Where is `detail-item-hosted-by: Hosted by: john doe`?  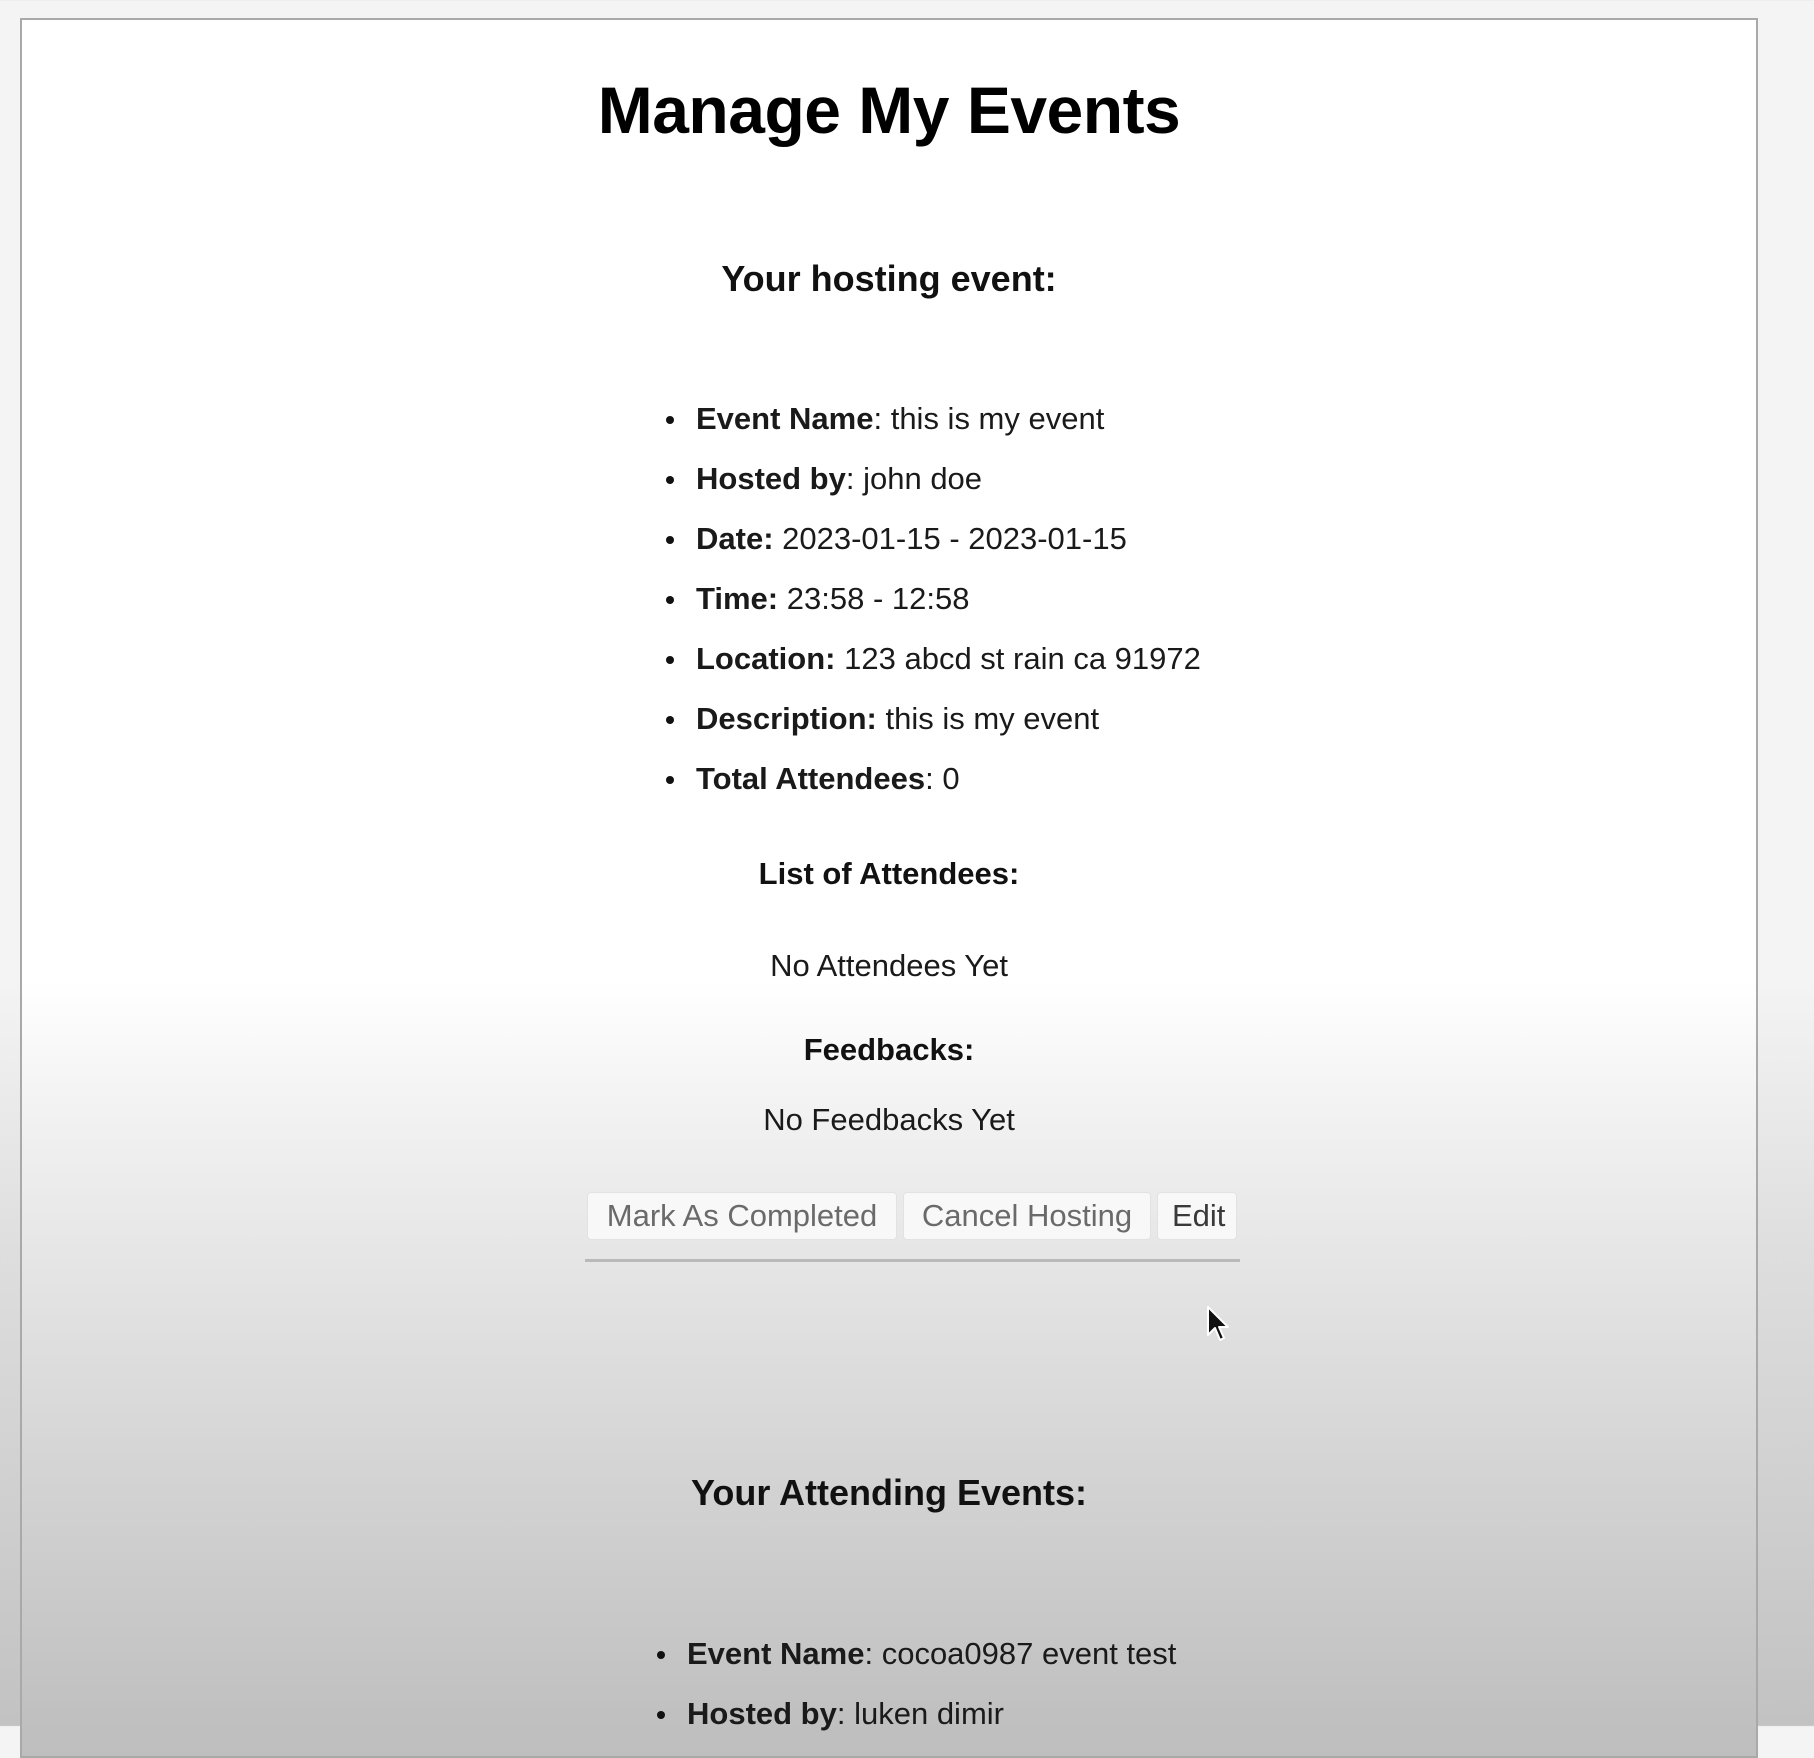 detail-item-hosted-by: Hosted by: john doe is located at coordinates (933, 490).